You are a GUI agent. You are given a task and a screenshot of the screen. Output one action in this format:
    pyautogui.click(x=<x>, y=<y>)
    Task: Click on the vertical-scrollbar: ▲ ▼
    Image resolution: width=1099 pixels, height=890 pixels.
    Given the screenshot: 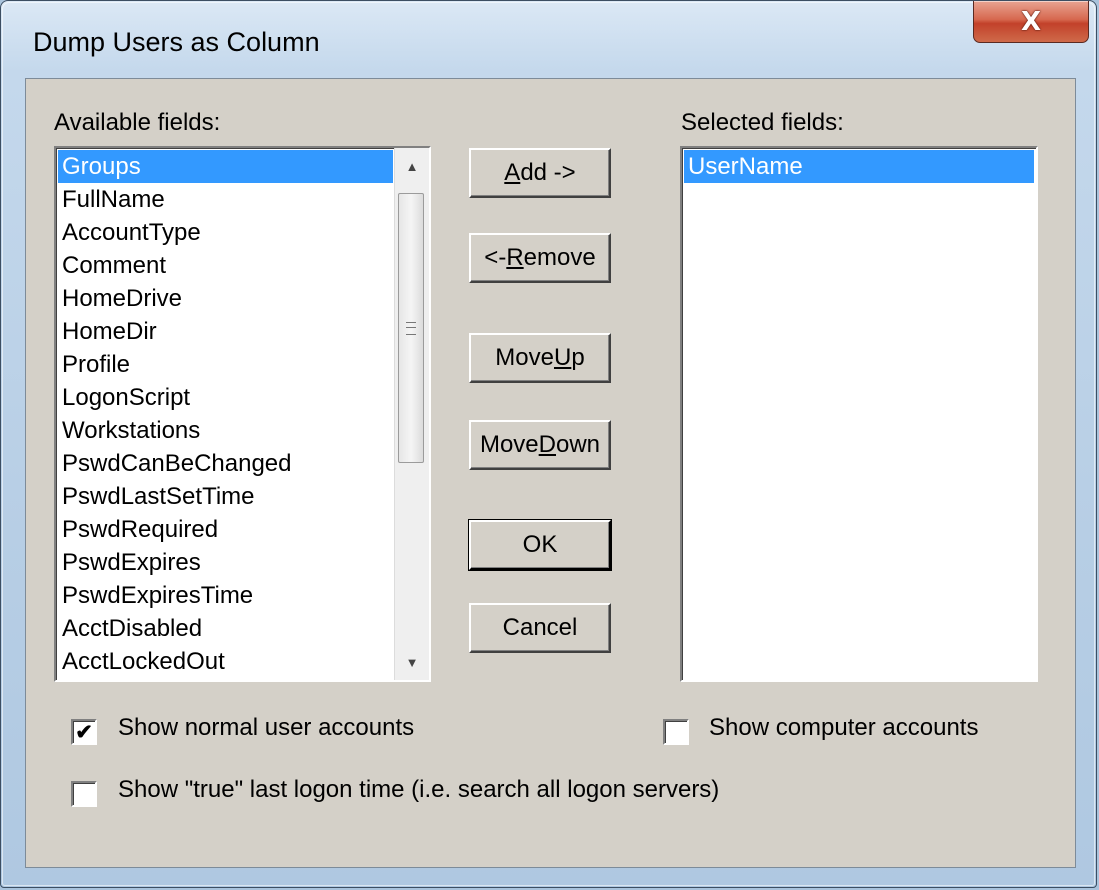 What is the action you would take?
    pyautogui.click(x=411, y=414)
    